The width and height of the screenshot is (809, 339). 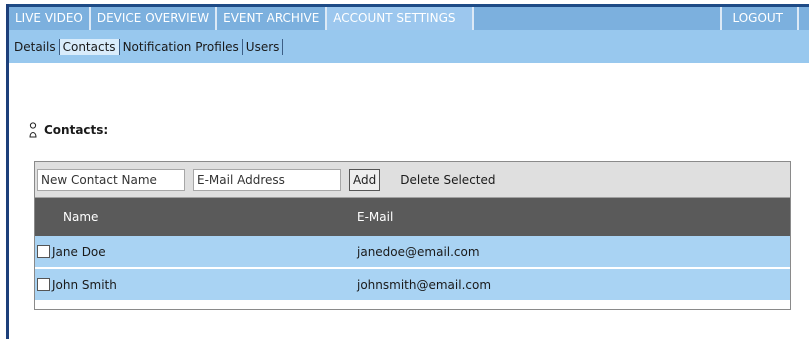 What do you see at coordinates (89, 46) in the screenshot?
I see `tab-contacts: Contacts` at bounding box center [89, 46].